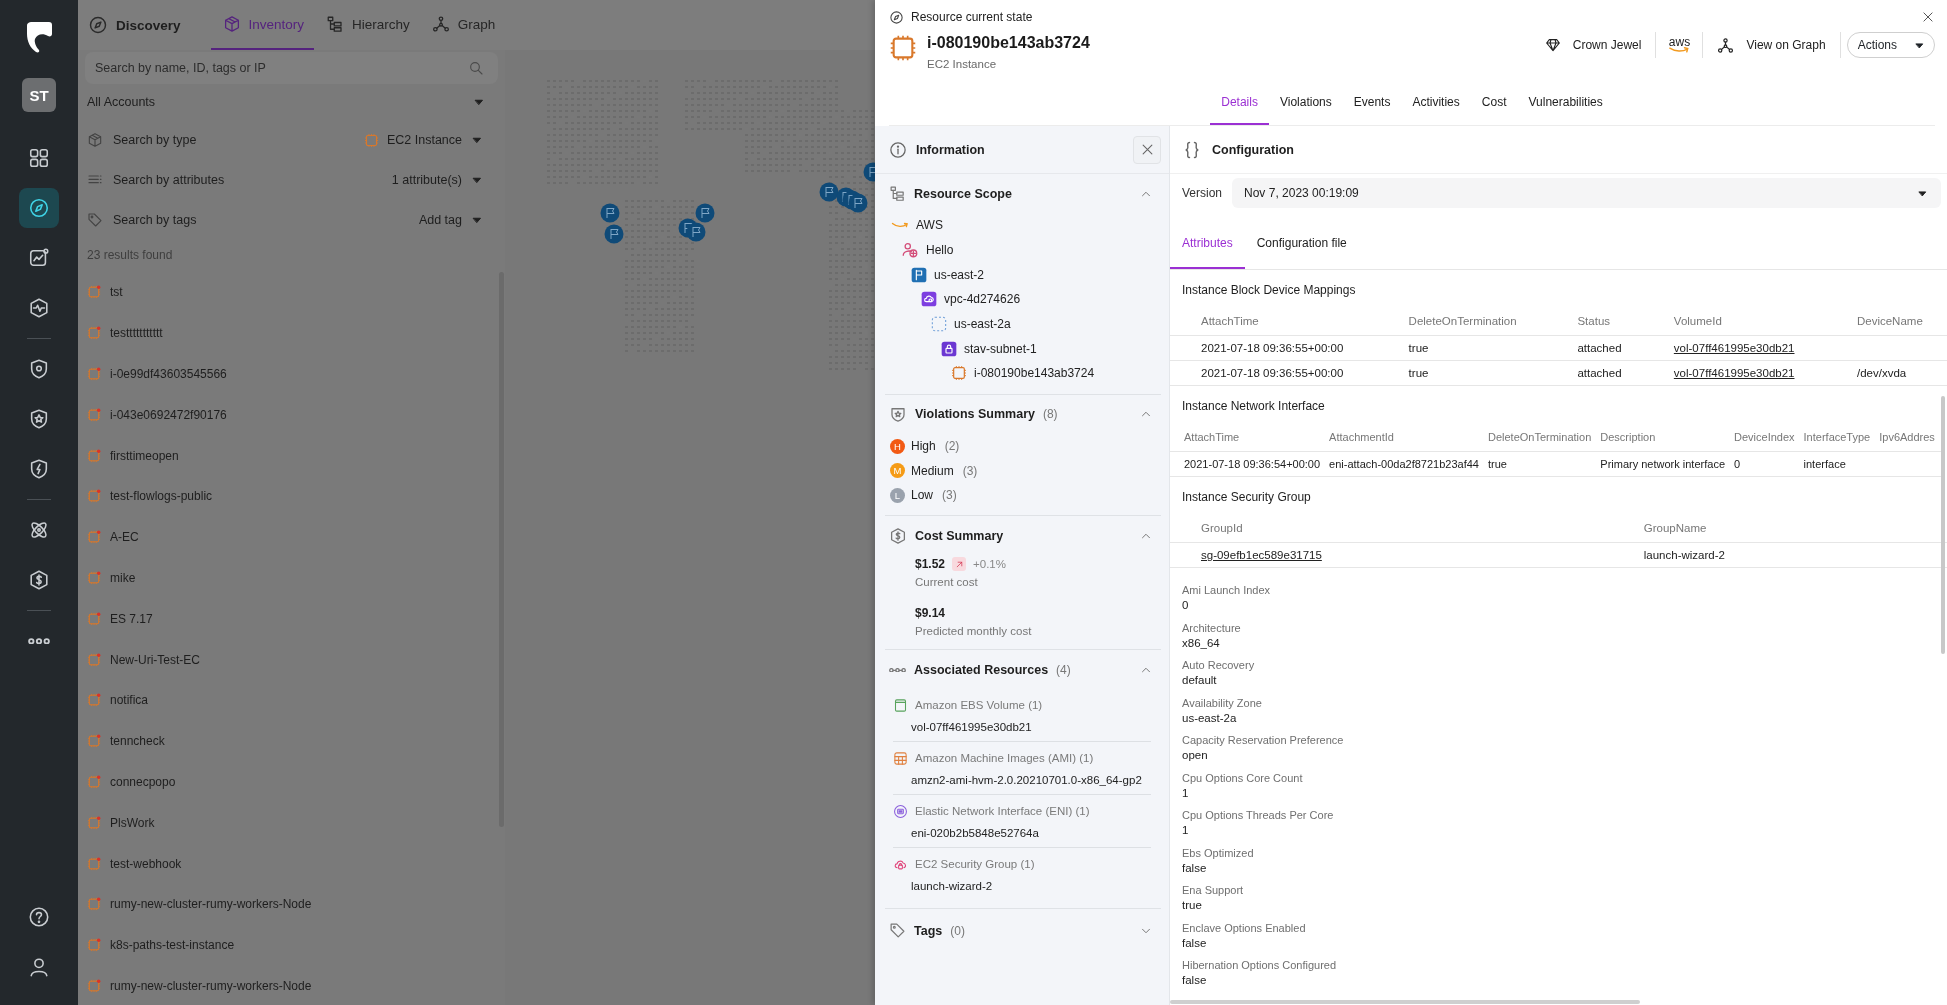  What do you see at coordinates (1250, 464) in the screenshot?
I see `table-cell: 2021-07-18 09:36:54+00:00` at bounding box center [1250, 464].